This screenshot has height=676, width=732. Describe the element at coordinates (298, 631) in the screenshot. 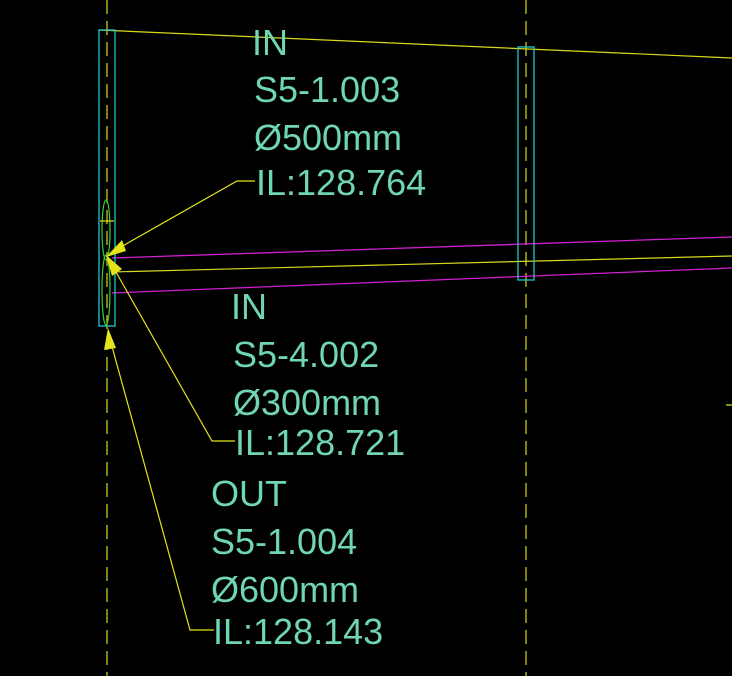

I see `annotation-invert-level: IL:128.143` at that location.